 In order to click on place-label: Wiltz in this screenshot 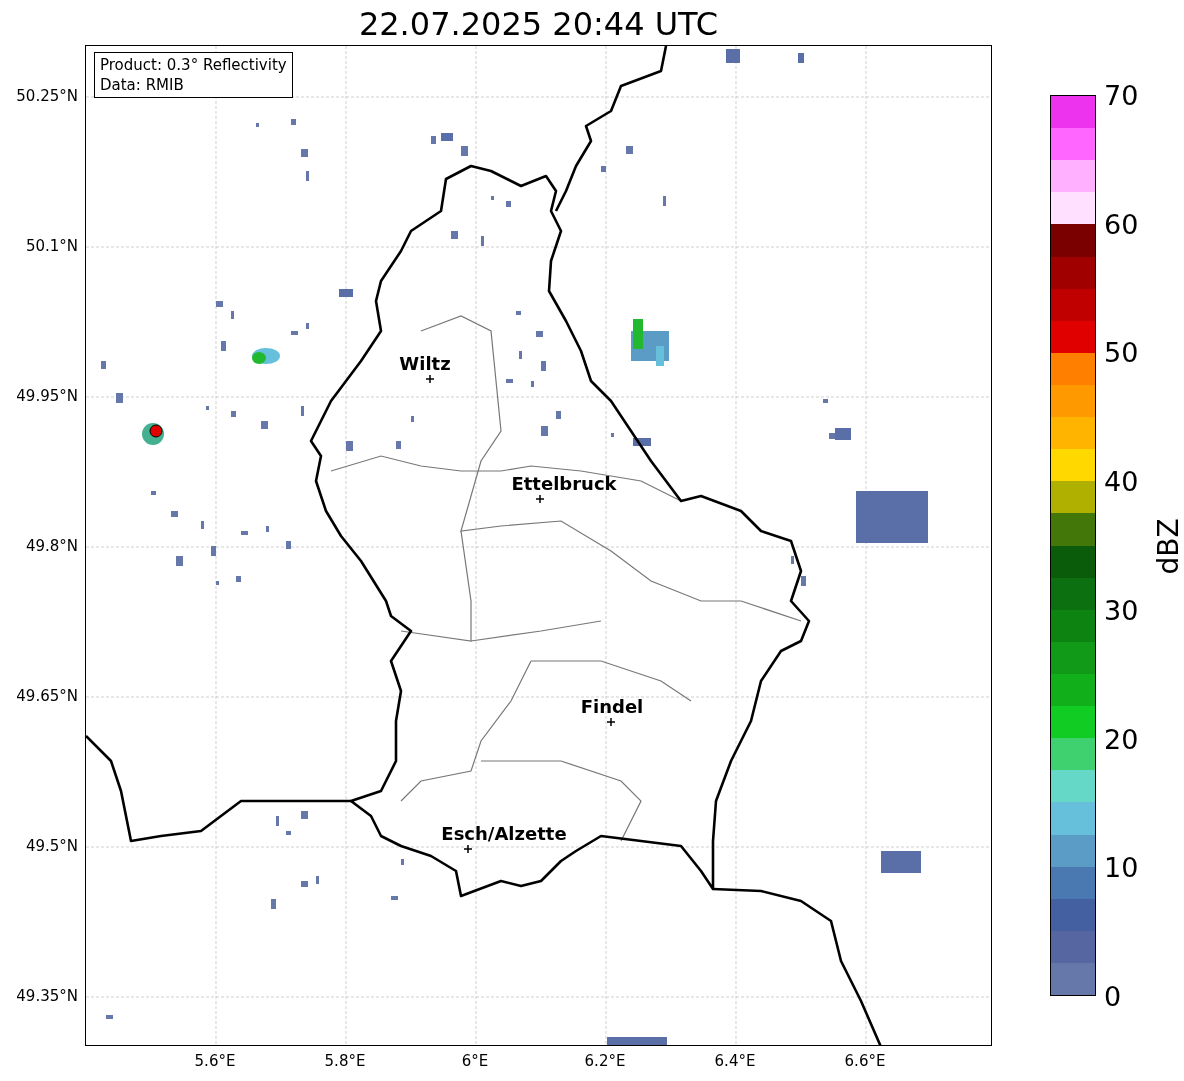, I will do `click(425, 363)`.